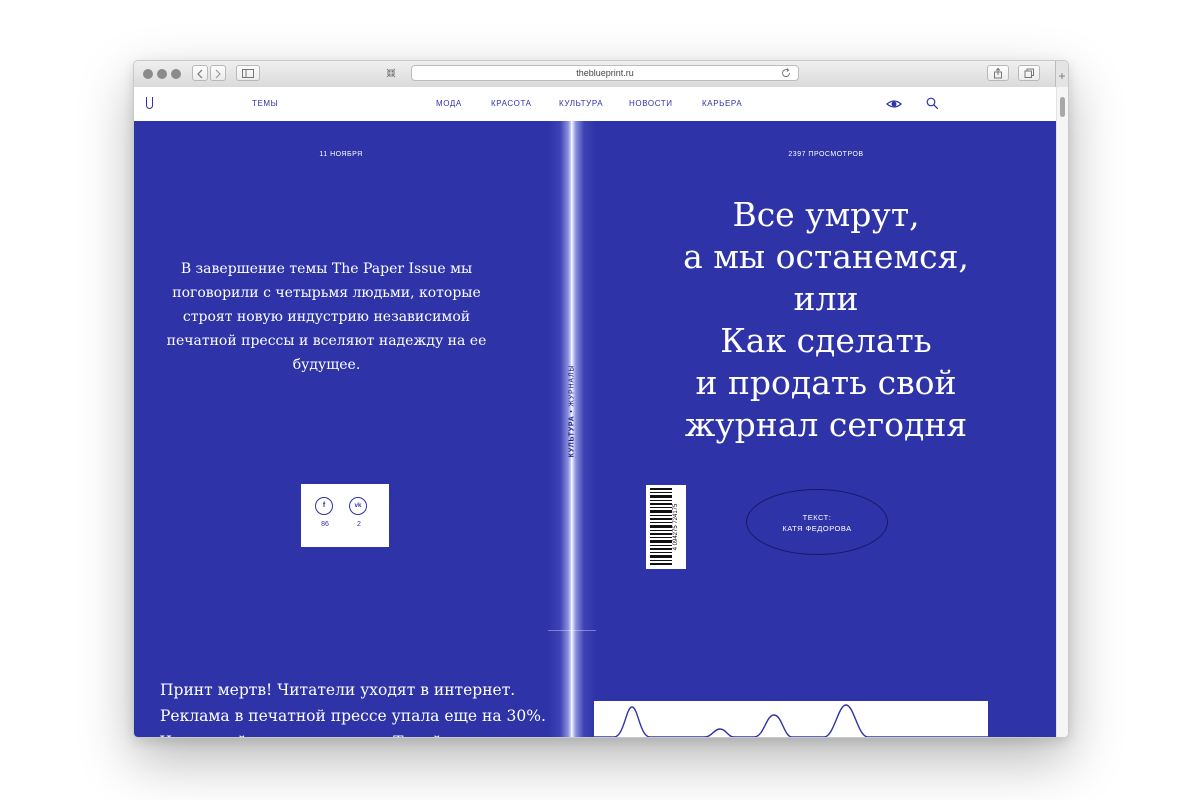 The image size is (1200, 800). What do you see at coordinates (341, 154) in the screenshot?
I see `article-date: 11 НОЯБРЯ` at bounding box center [341, 154].